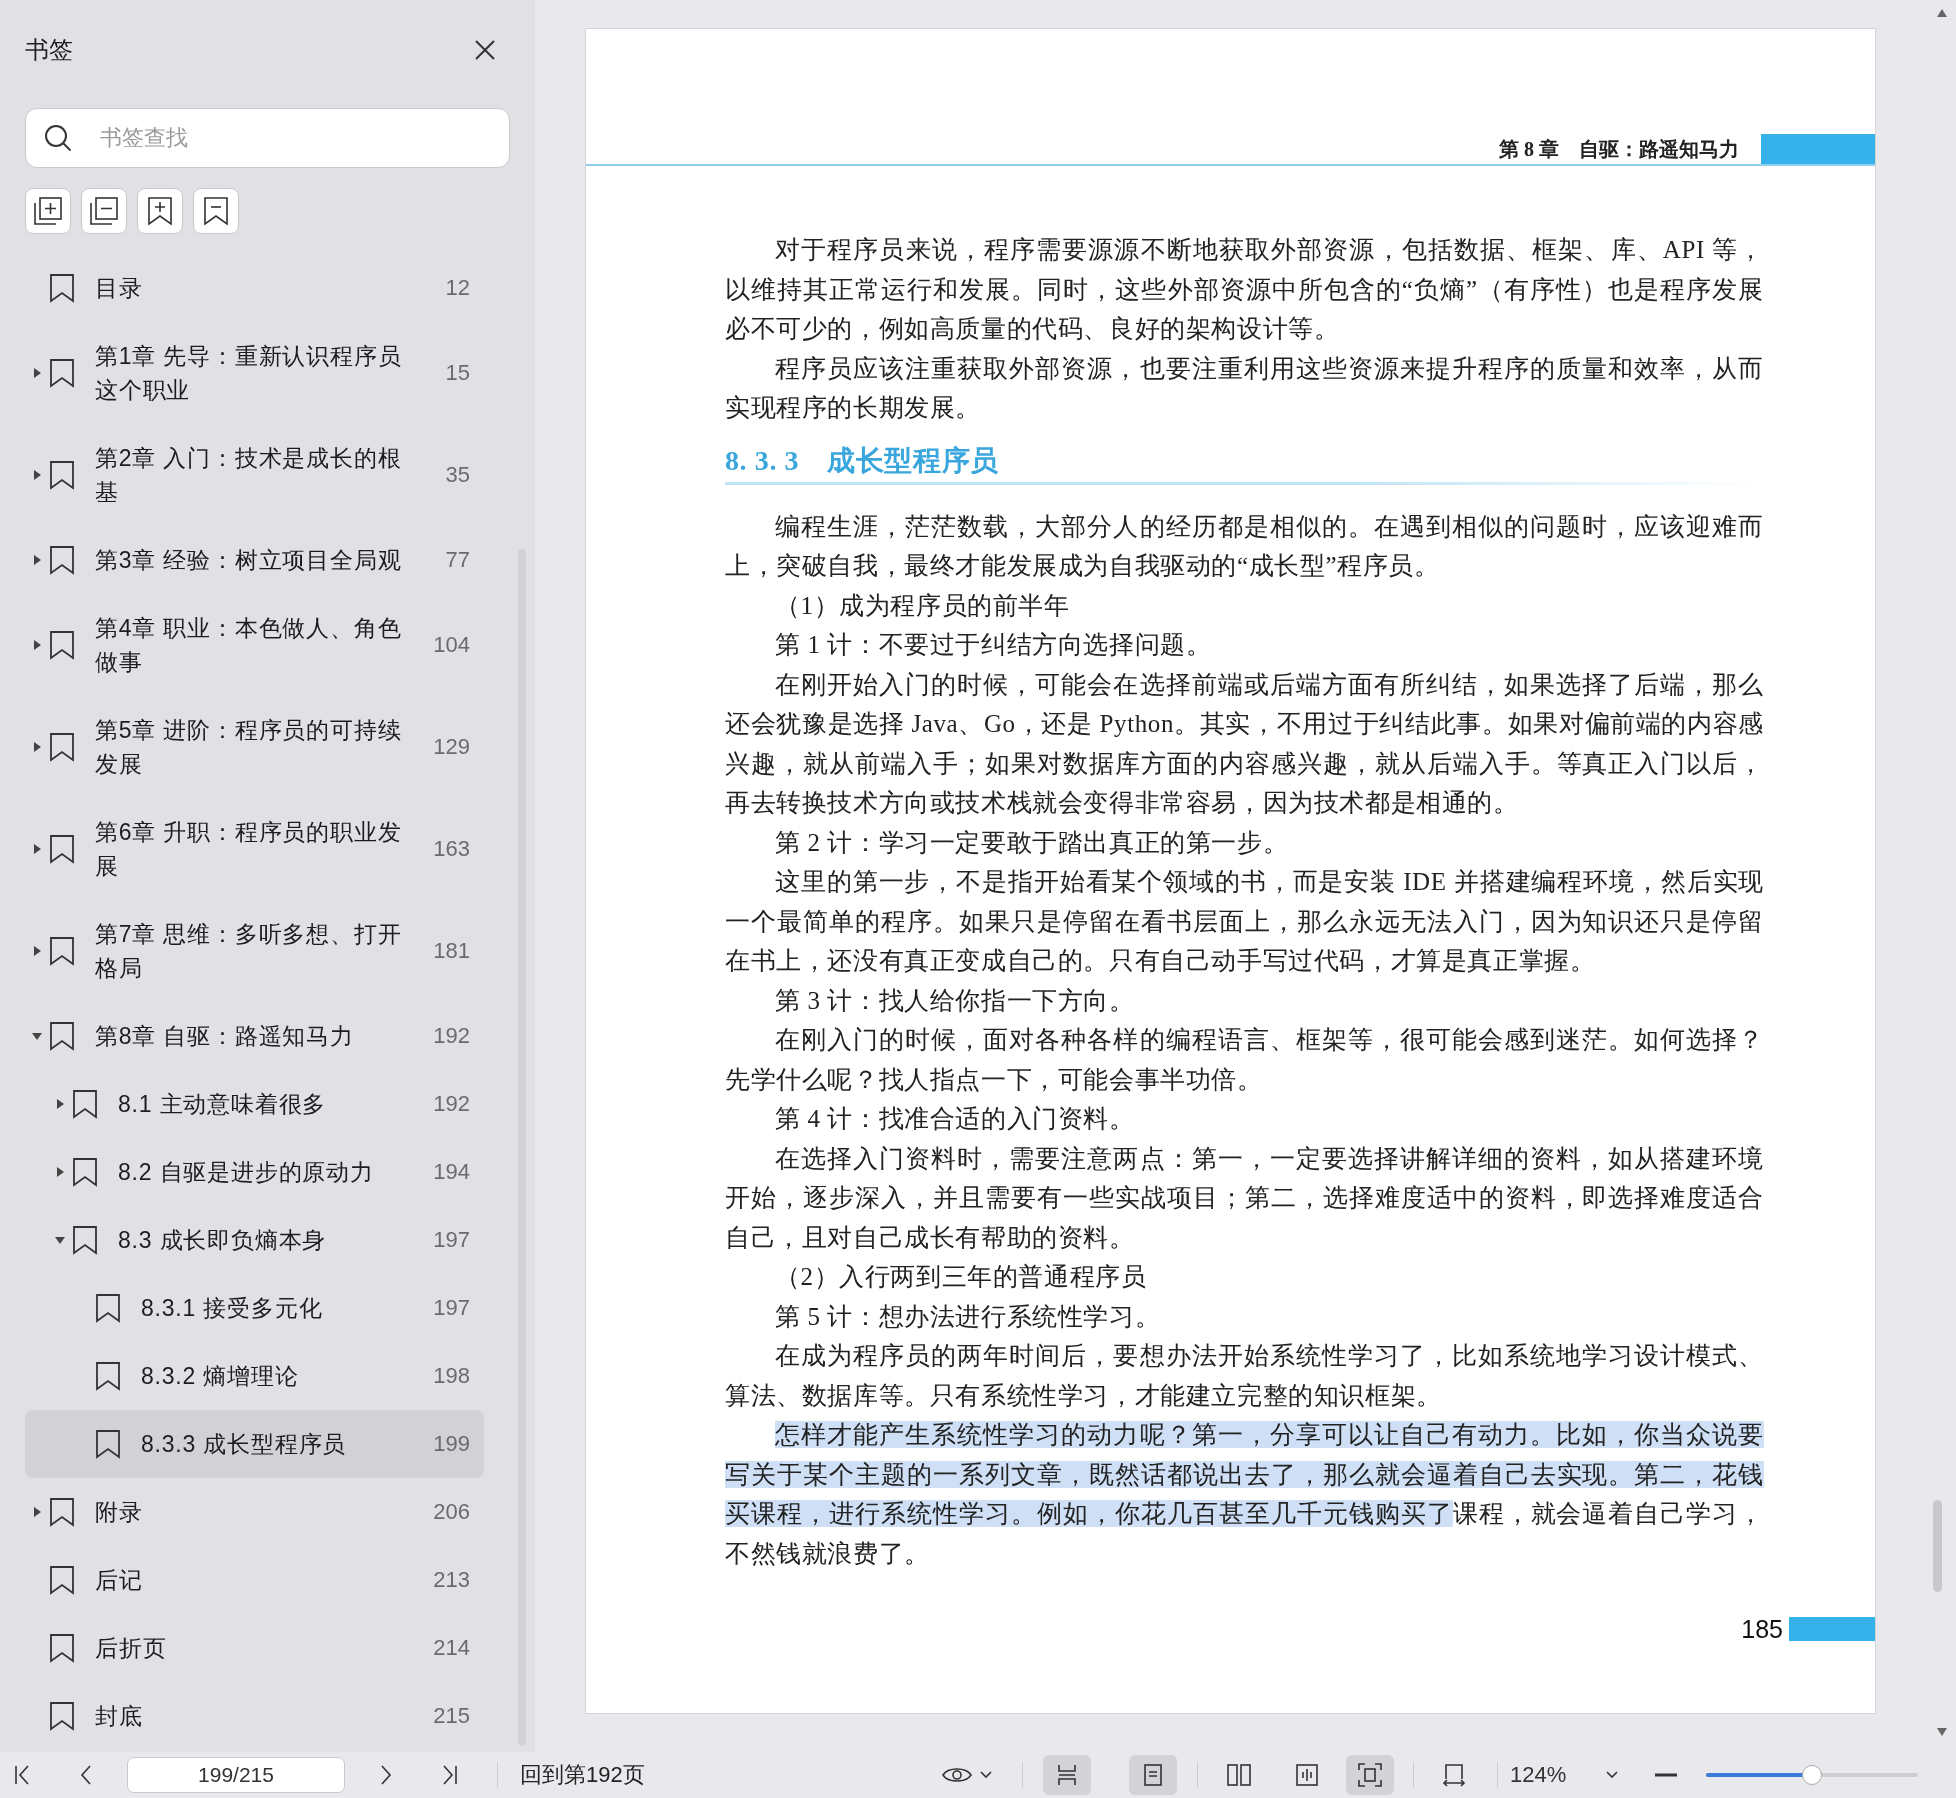 Image resolution: width=1956 pixels, height=1798 pixels. I want to click on bookmark-title: 第8章 自驱：路遥知马力, so click(225, 1036).